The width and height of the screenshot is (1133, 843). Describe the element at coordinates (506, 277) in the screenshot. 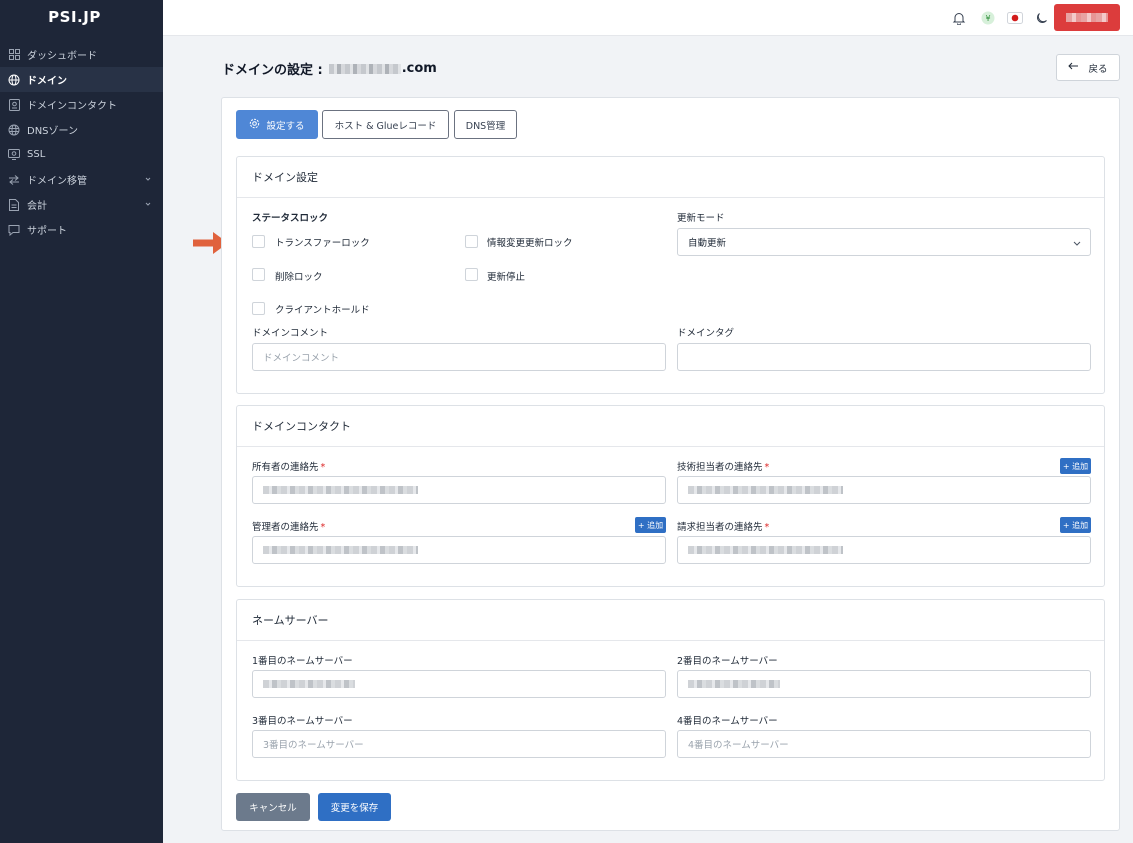

I see `update-stop-label: 更新停止` at that location.